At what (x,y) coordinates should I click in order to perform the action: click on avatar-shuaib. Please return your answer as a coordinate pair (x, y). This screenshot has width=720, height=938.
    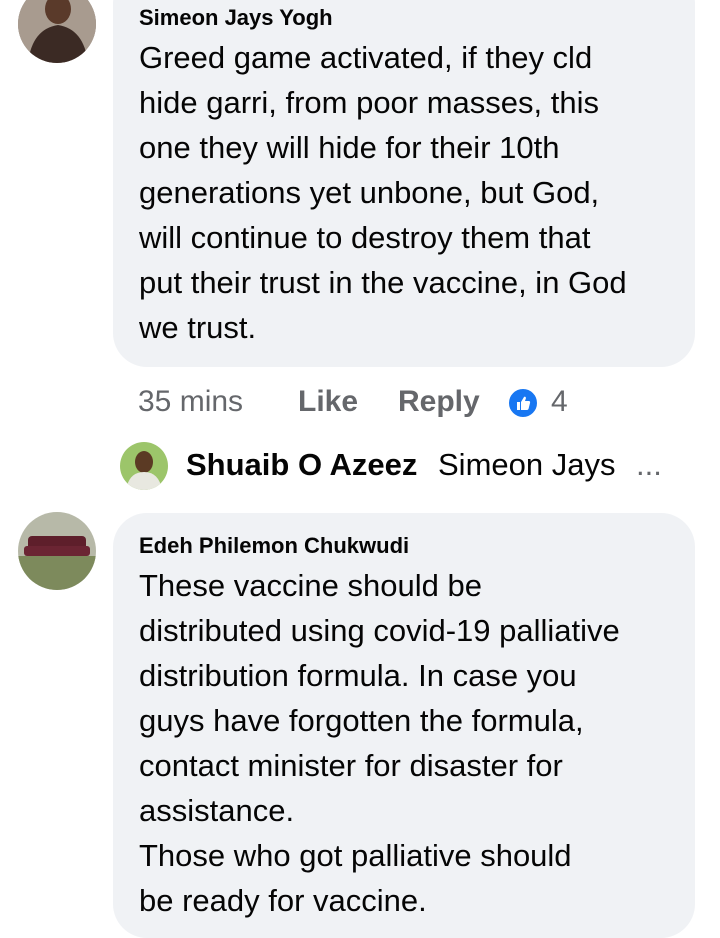
    Looking at the image, I should click on (144, 466).